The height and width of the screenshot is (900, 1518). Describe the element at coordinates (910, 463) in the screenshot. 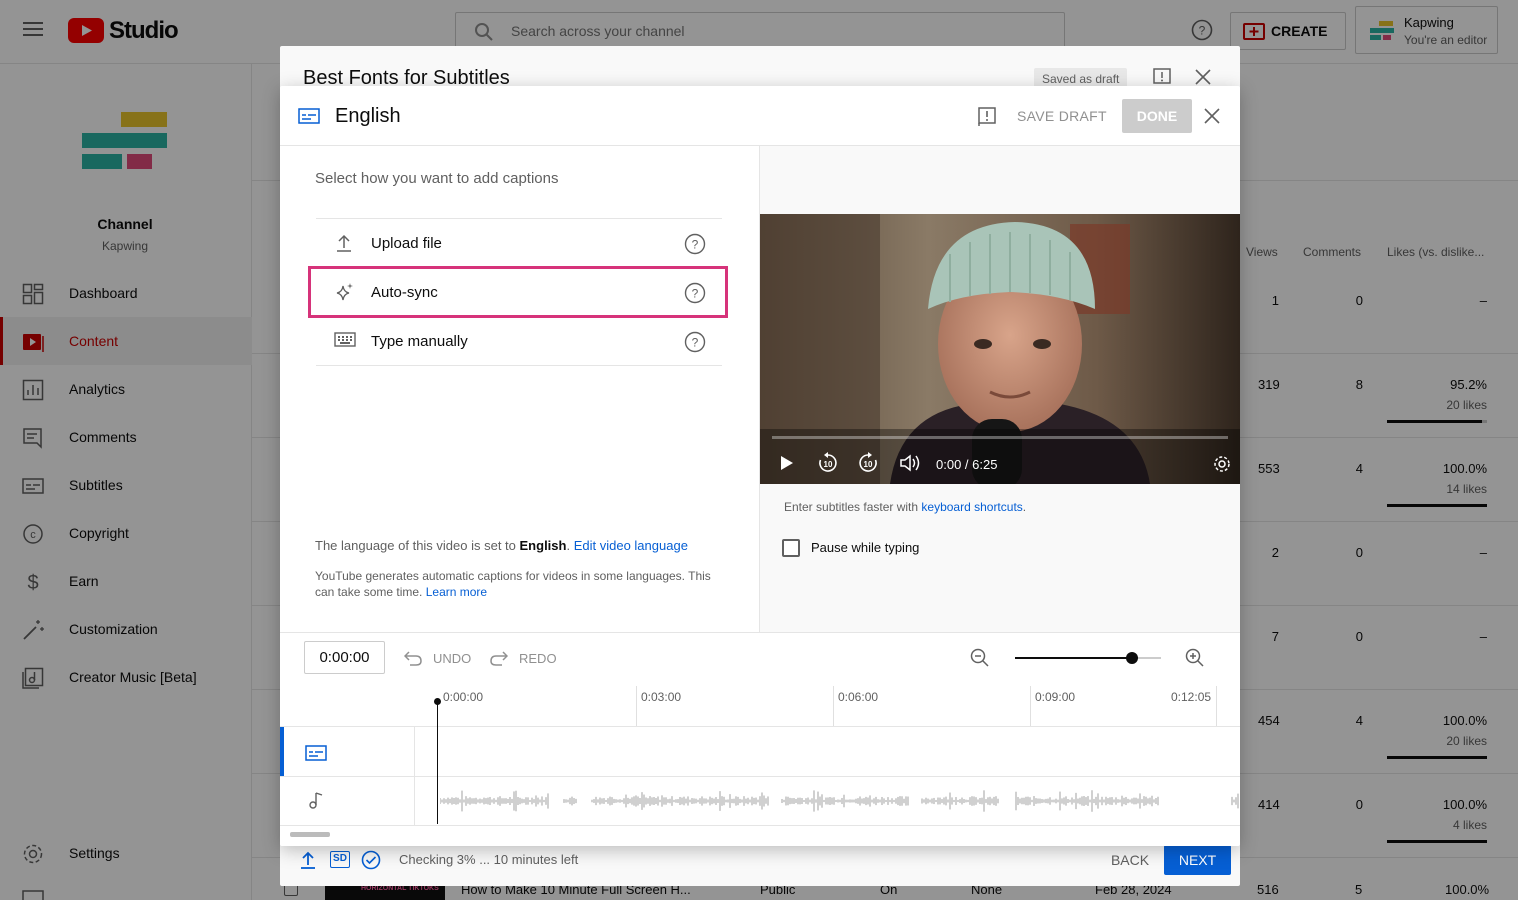

I see `volume-icon` at that location.